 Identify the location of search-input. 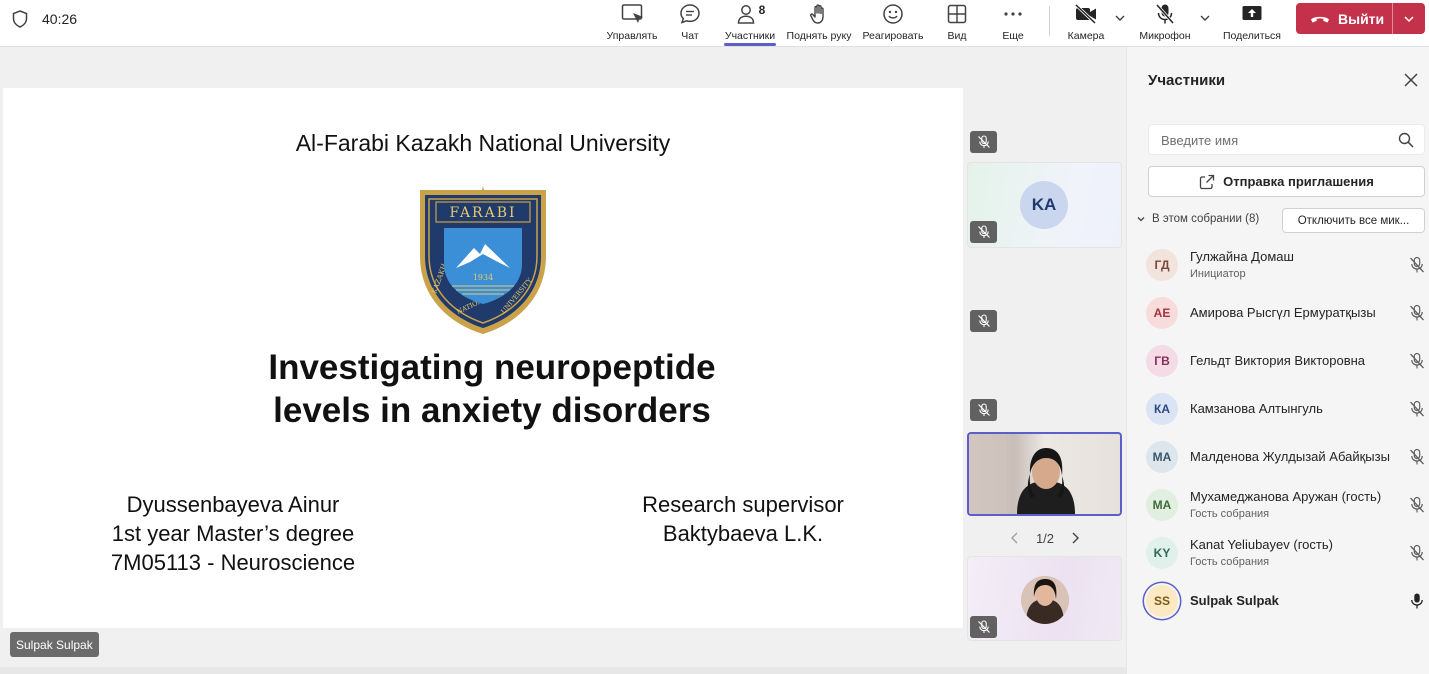
(1271, 140).